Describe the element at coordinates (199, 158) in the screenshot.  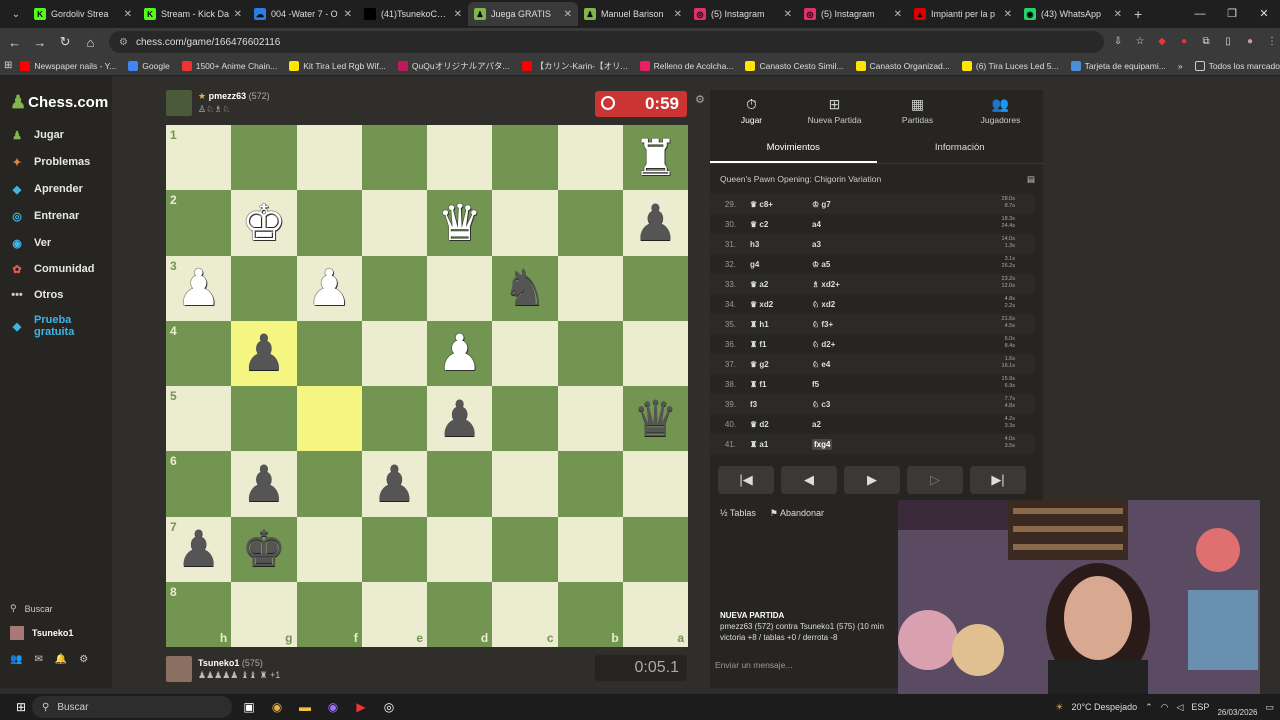
I see `board-square: 1` at that location.